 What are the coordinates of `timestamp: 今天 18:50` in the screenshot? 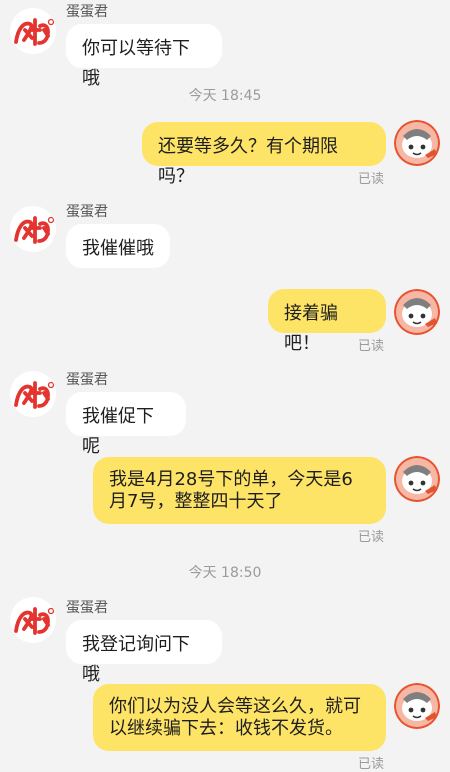 It's located at (225, 573).